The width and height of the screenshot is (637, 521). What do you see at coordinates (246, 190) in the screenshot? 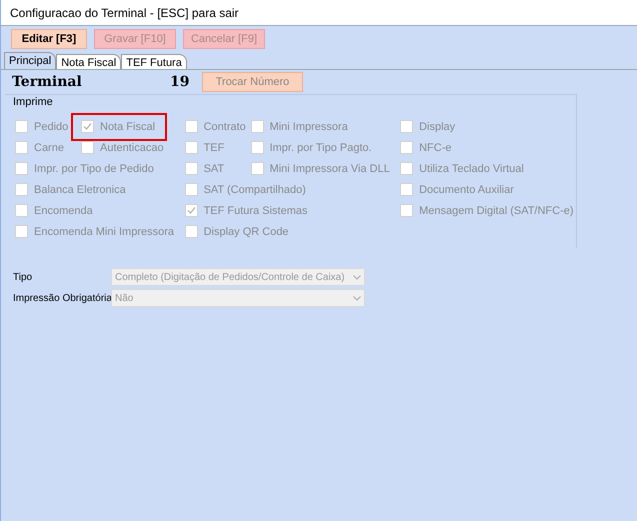
I see `checkbox: SAT (Compartilhado)` at bounding box center [246, 190].